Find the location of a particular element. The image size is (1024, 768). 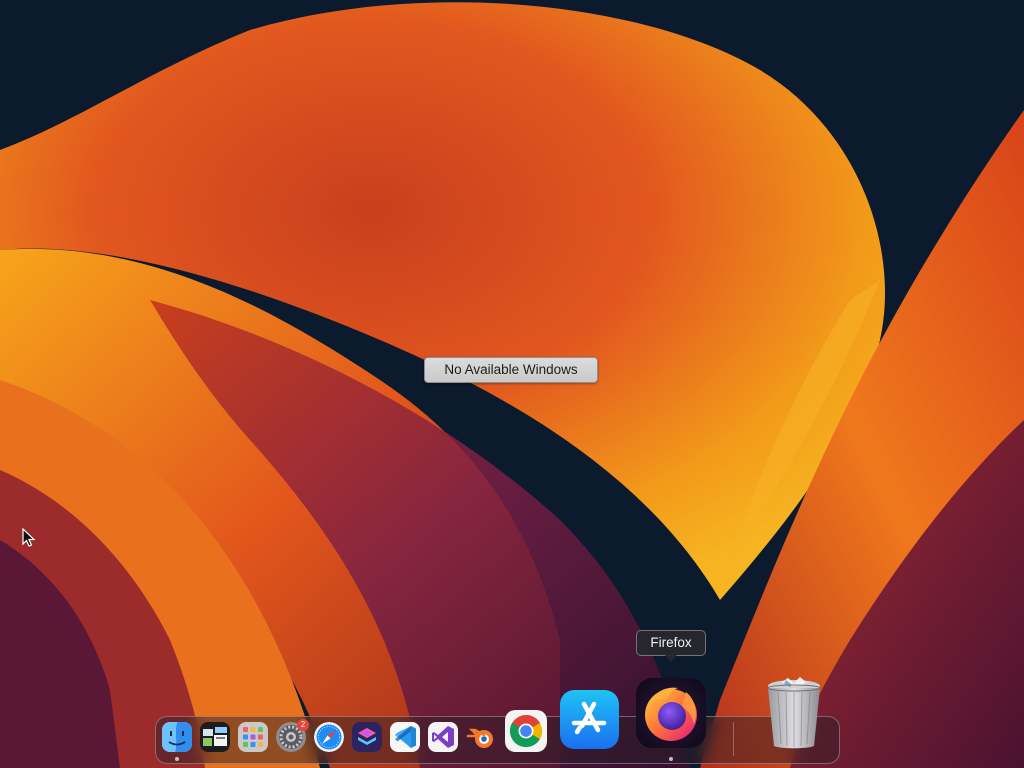

safari-compass-icon is located at coordinates (329, 737).